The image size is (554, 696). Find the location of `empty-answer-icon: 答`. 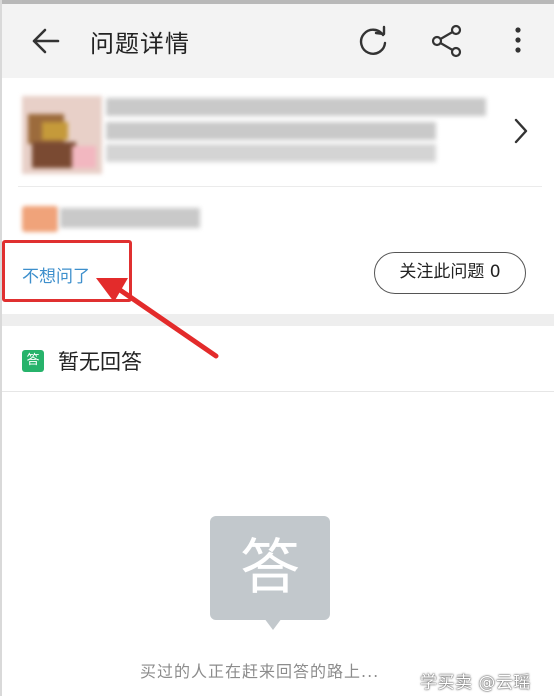

empty-answer-icon: 答 is located at coordinates (270, 573).